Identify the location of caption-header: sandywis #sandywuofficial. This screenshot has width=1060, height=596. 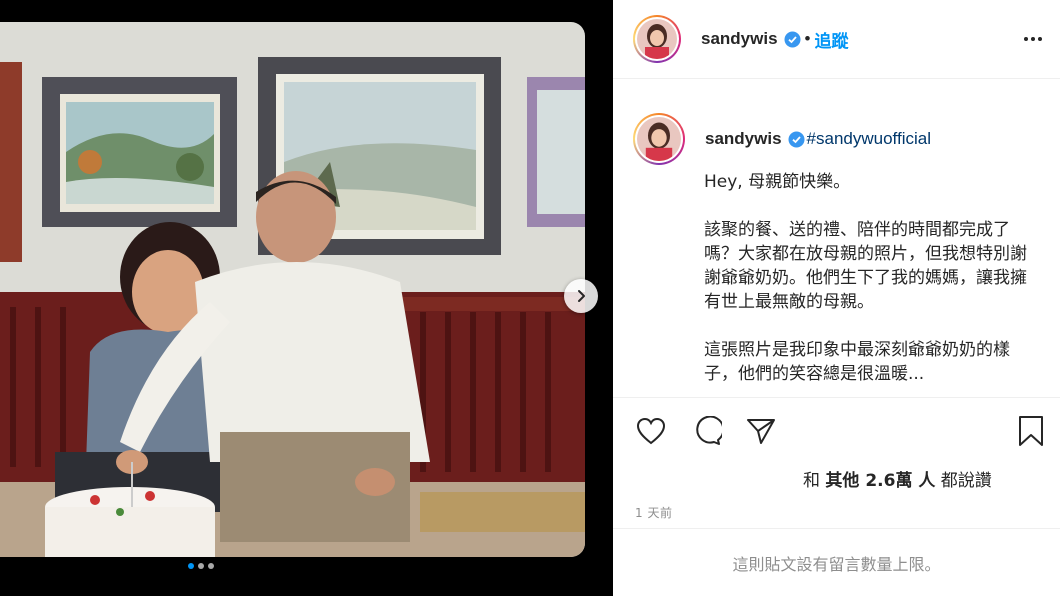
(782, 139).